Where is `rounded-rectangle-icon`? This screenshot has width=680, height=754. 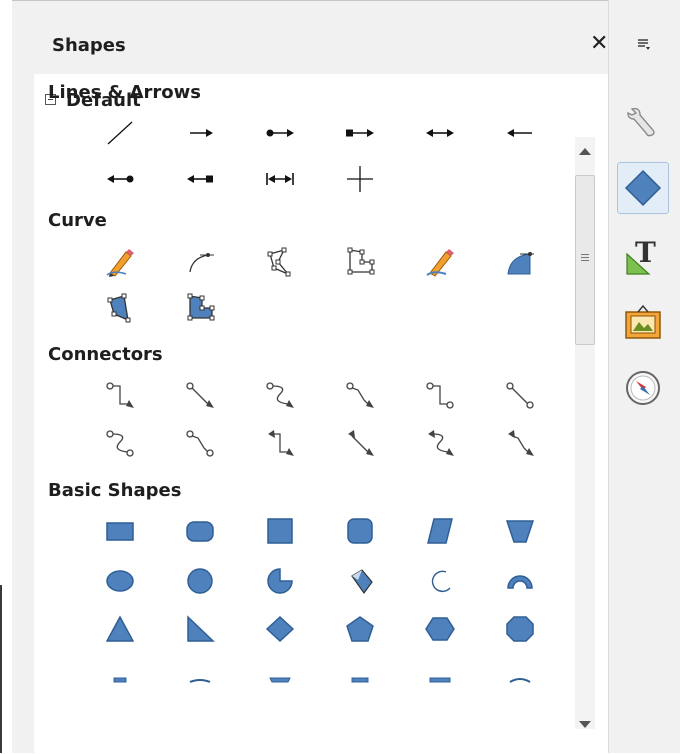 rounded-rectangle-icon is located at coordinates (200, 531).